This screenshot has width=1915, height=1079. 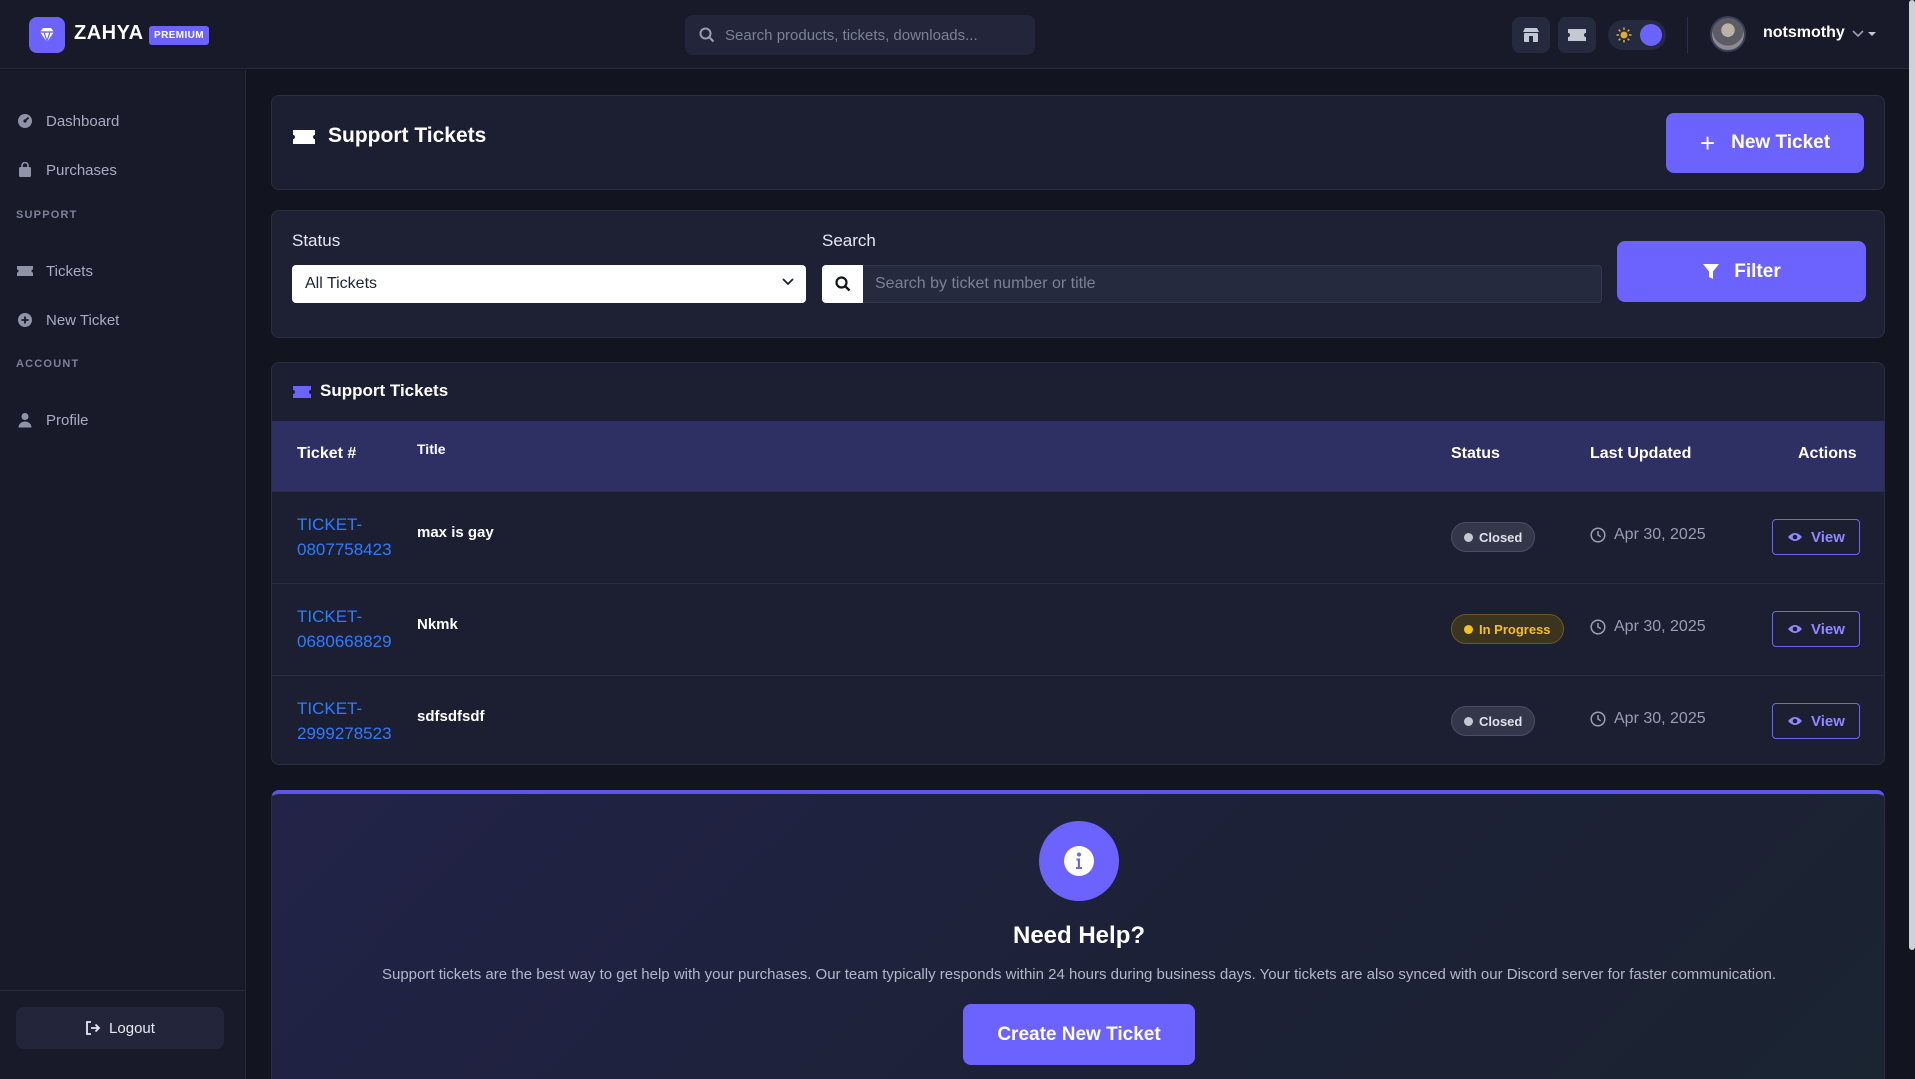 What do you see at coordinates (1804, 33) in the screenshot?
I see `username: notsmothy` at bounding box center [1804, 33].